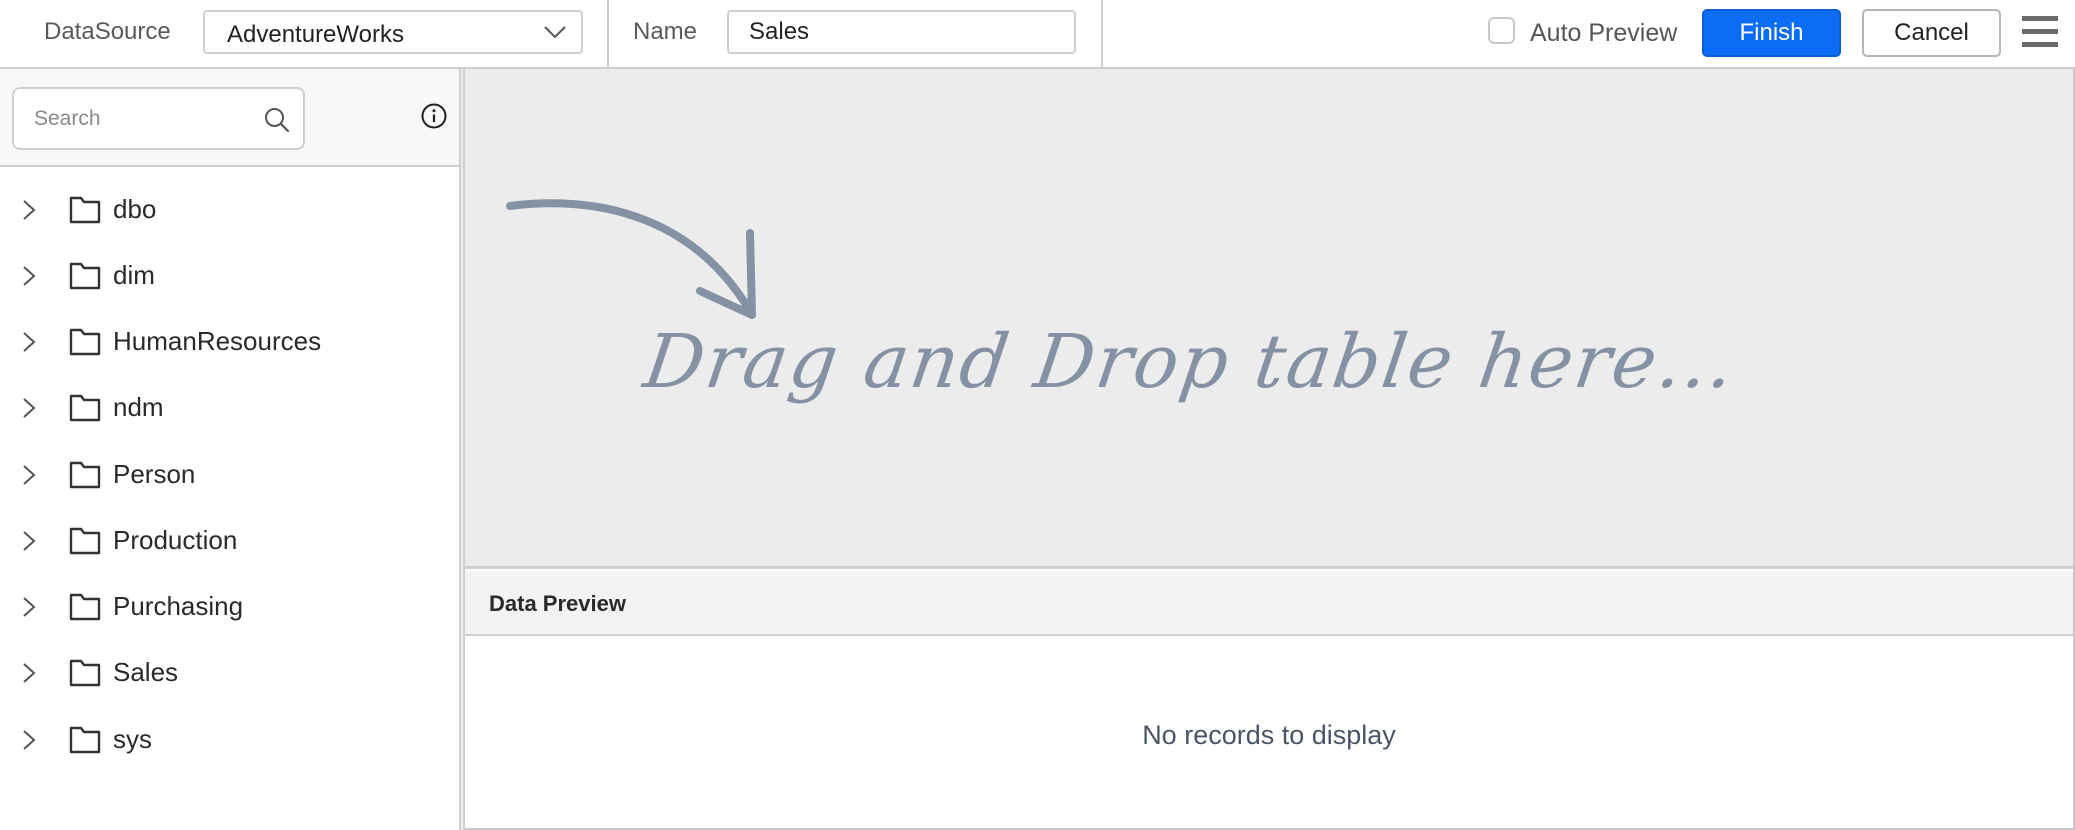 The height and width of the screenshot is (830, 2075). What do you see at coordinates (229, 407) in the screenshot?
I see `tree-item: ndm` at bounding box center [229, 407].